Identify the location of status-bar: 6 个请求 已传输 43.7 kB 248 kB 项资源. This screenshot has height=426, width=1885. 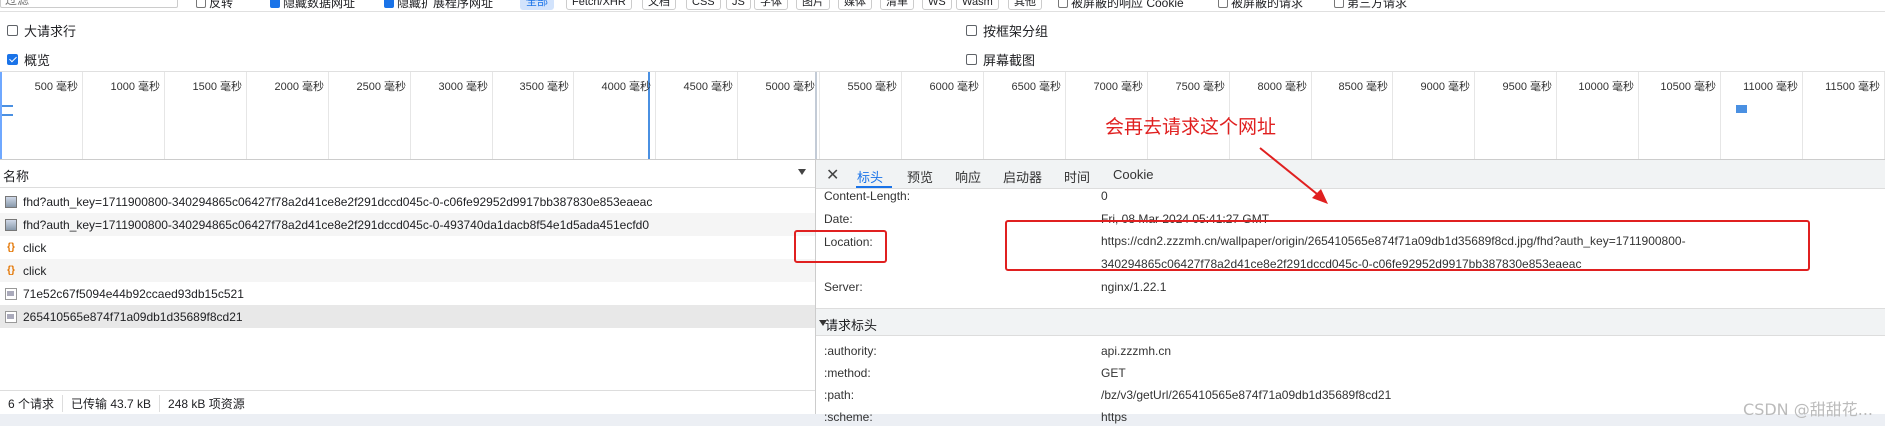
(407, 402).